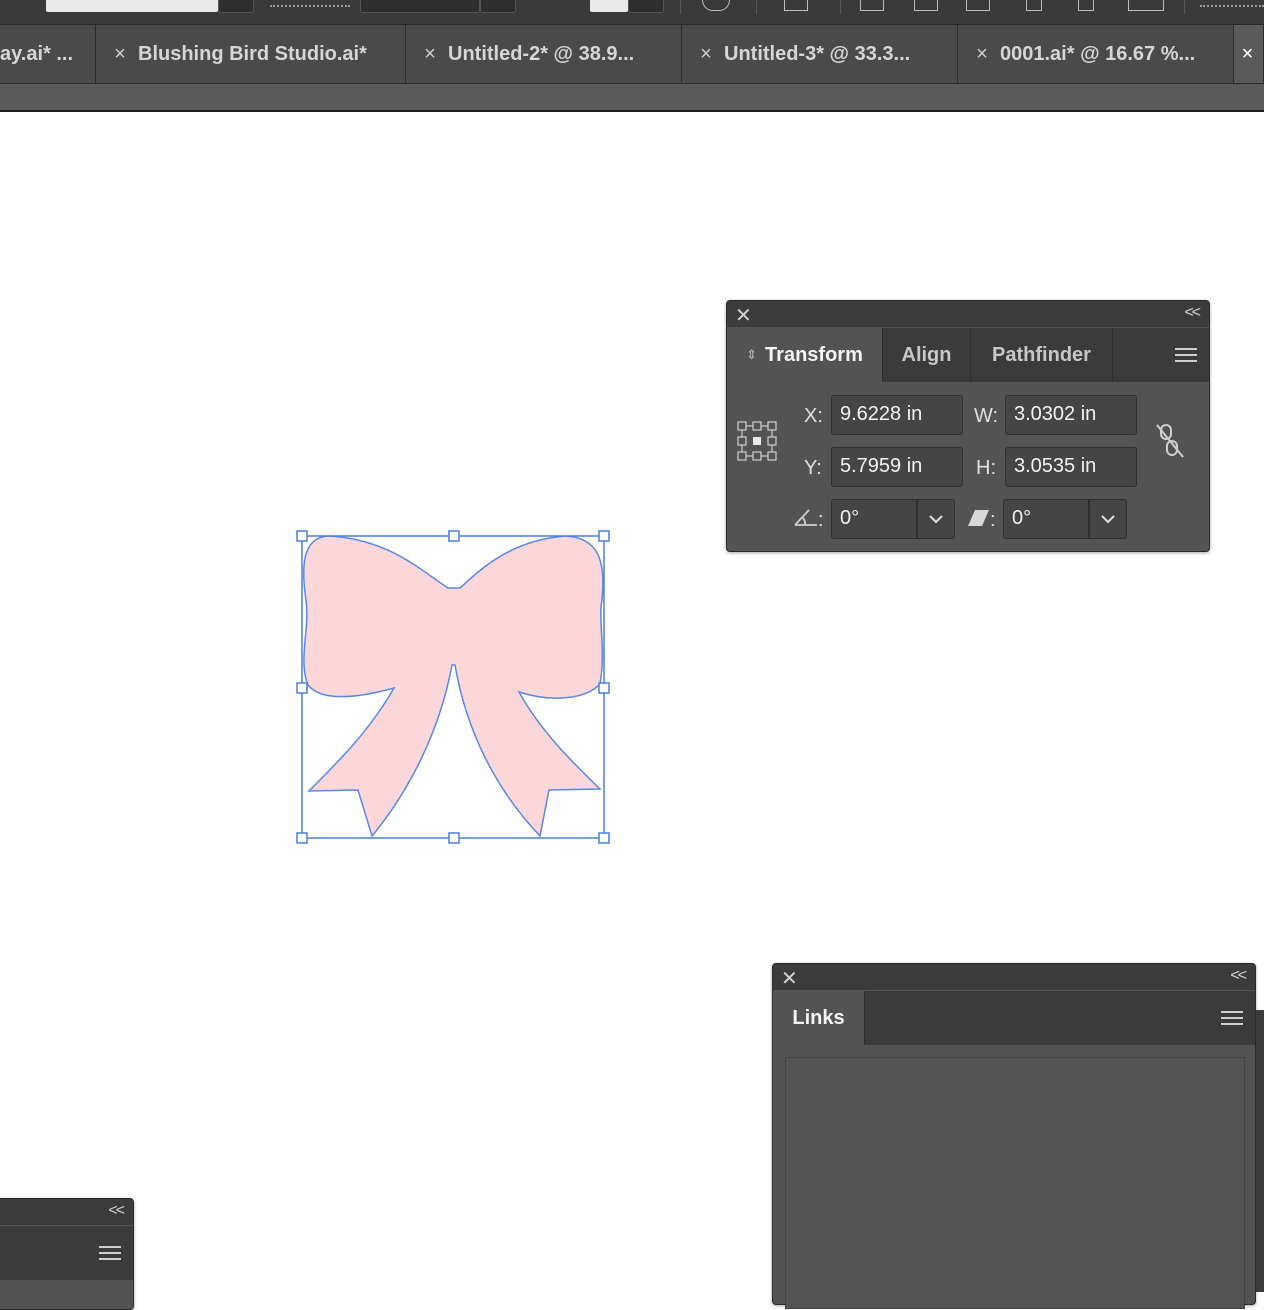  What do you see at coordinates (1232, 4) in the screenshot?
I see `more-options` at bounding box center [1232, 4].